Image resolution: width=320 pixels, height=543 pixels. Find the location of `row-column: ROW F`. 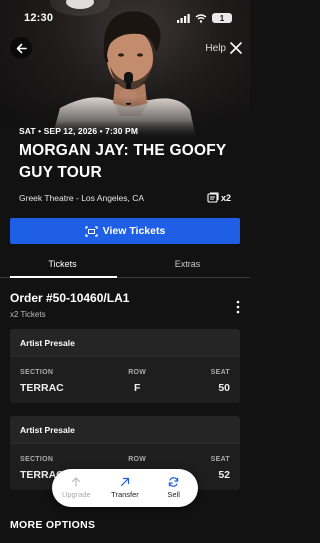

row-column: ROW F is located at coordinates (137, 386).